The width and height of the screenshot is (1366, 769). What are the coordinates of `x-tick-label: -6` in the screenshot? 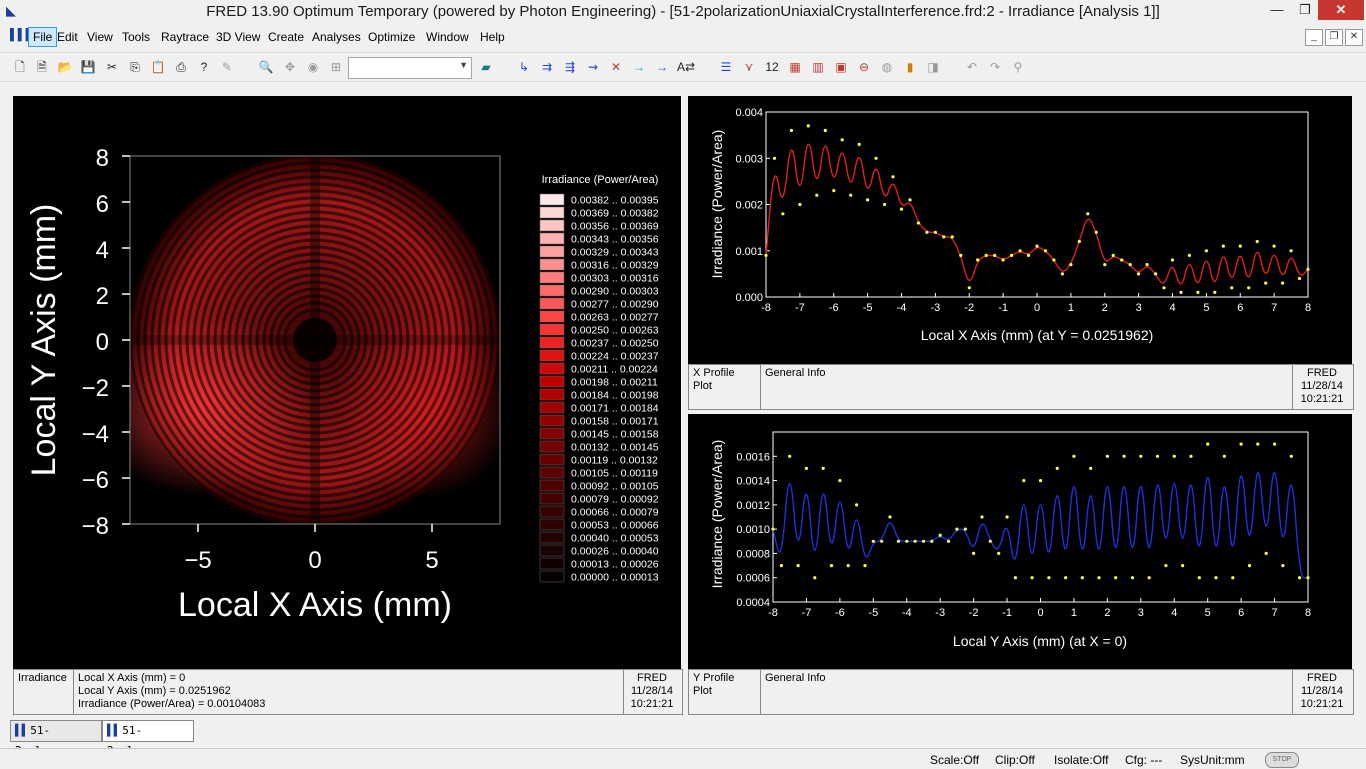 It's located at (840, 613).